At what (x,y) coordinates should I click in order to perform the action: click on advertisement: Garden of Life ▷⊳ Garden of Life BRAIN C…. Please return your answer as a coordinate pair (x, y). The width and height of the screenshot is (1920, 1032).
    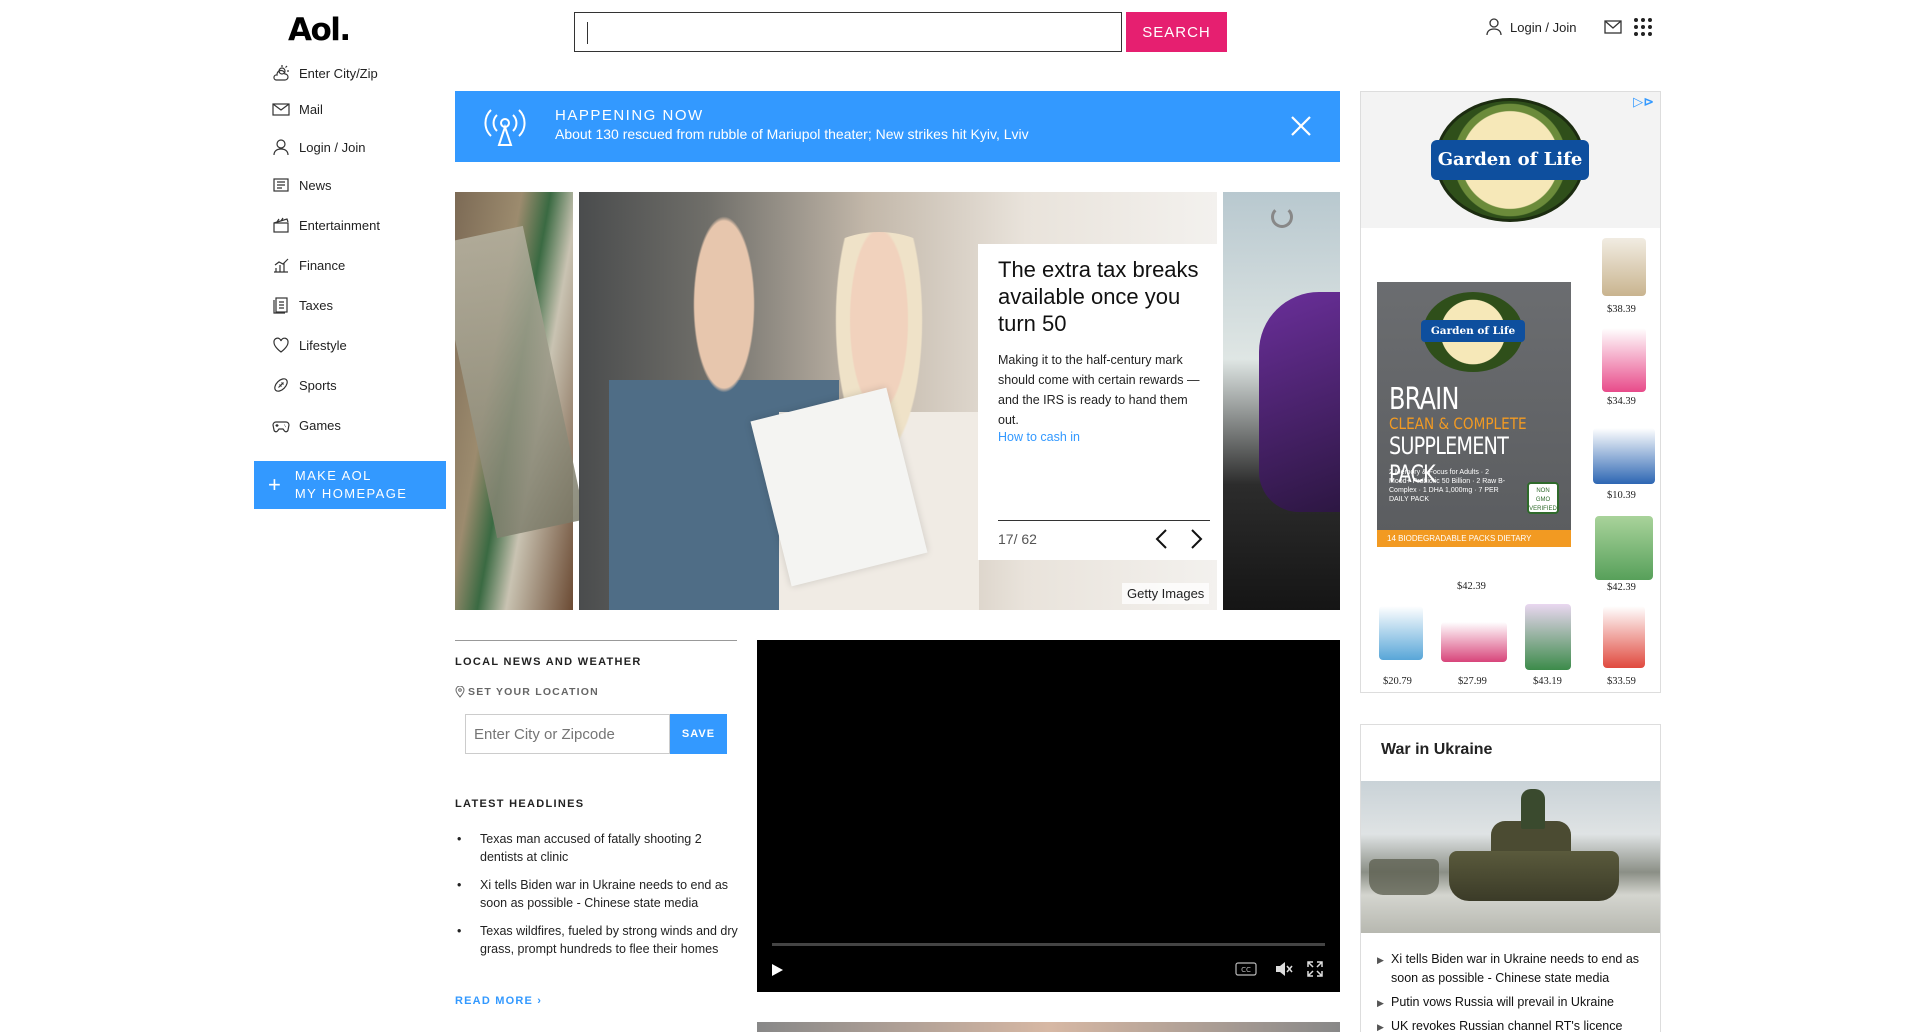
    Looking at the image, I should click on (1510, 392).